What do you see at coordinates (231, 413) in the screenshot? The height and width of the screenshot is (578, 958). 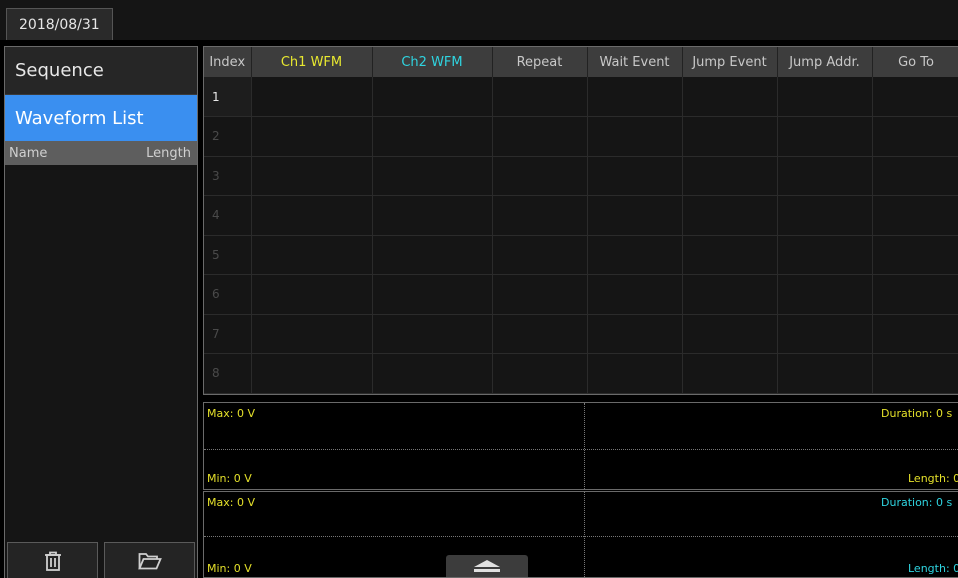 I see `ch1-max-label: Max: 0 V` at bounding box center [231, 413].